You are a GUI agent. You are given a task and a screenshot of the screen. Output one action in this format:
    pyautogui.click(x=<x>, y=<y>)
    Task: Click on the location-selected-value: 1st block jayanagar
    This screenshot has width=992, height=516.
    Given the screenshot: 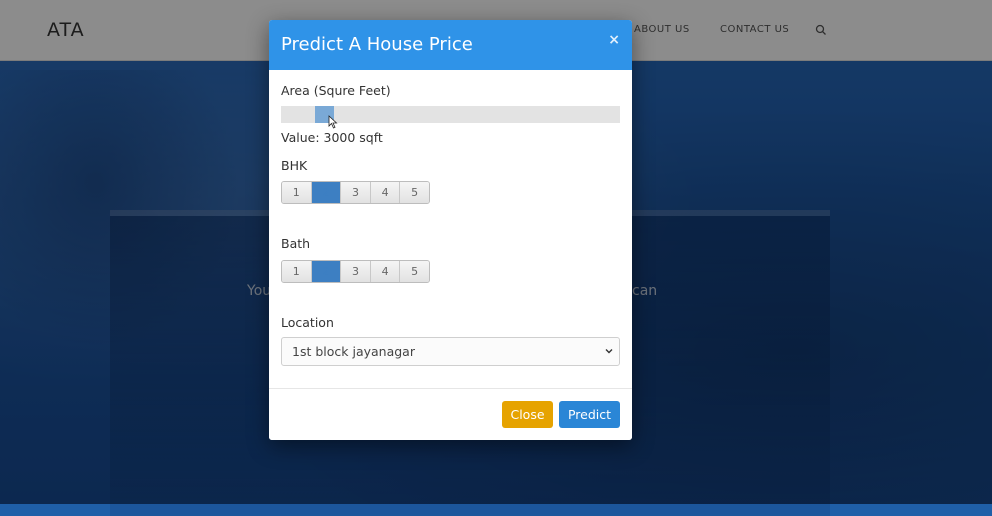 What is the action you would take?
    pyautogui.click(x=353, y=351)
    